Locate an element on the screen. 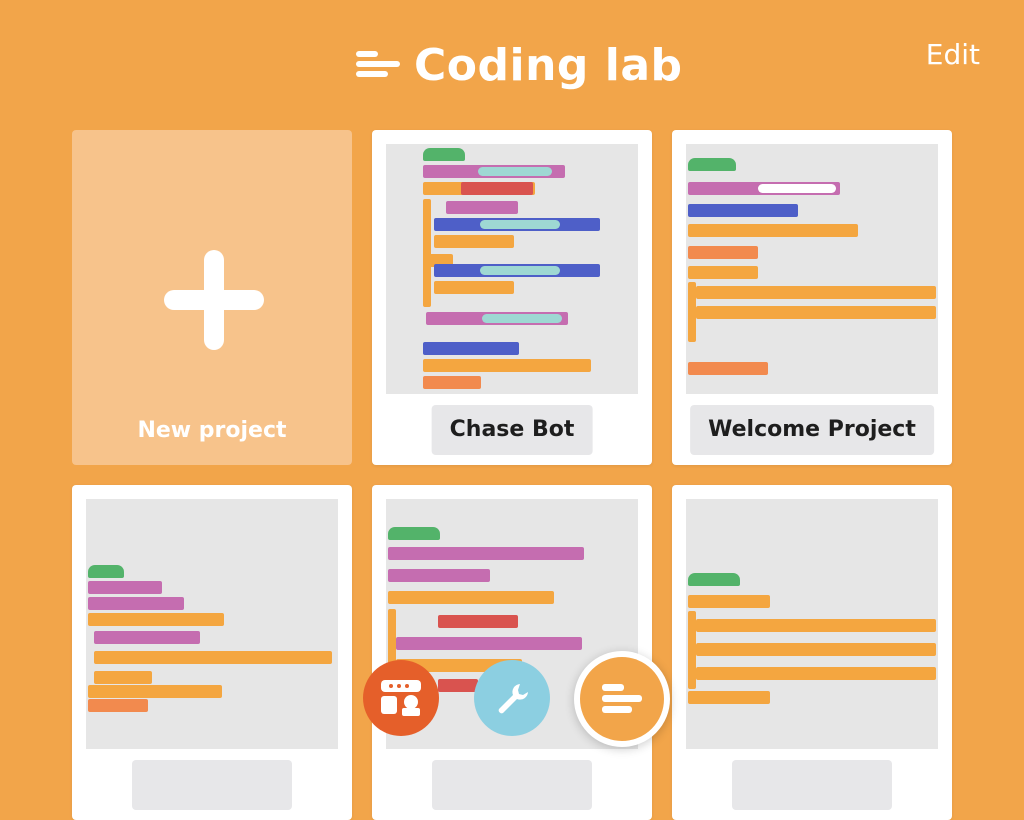 Image resolution: width=1024 pixels, height=820 pixels. blocks-icon is located at coordinates (401, 698).